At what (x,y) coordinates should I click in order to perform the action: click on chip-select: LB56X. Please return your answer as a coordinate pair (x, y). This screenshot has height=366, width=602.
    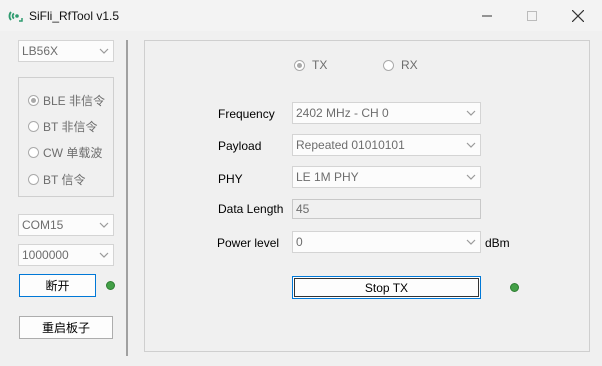
    Looking at the image, I should click on (66, 51).